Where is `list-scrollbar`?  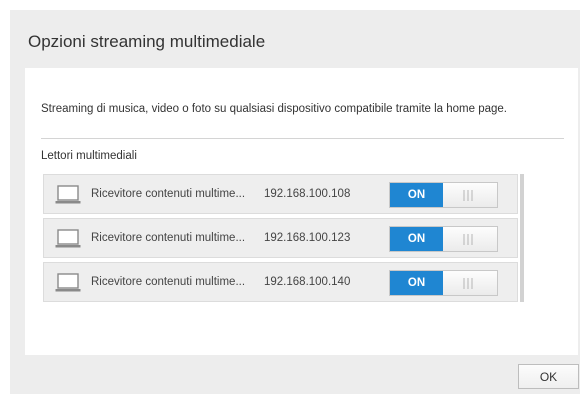
list-scrollbar is located at coordinates (522, 238).